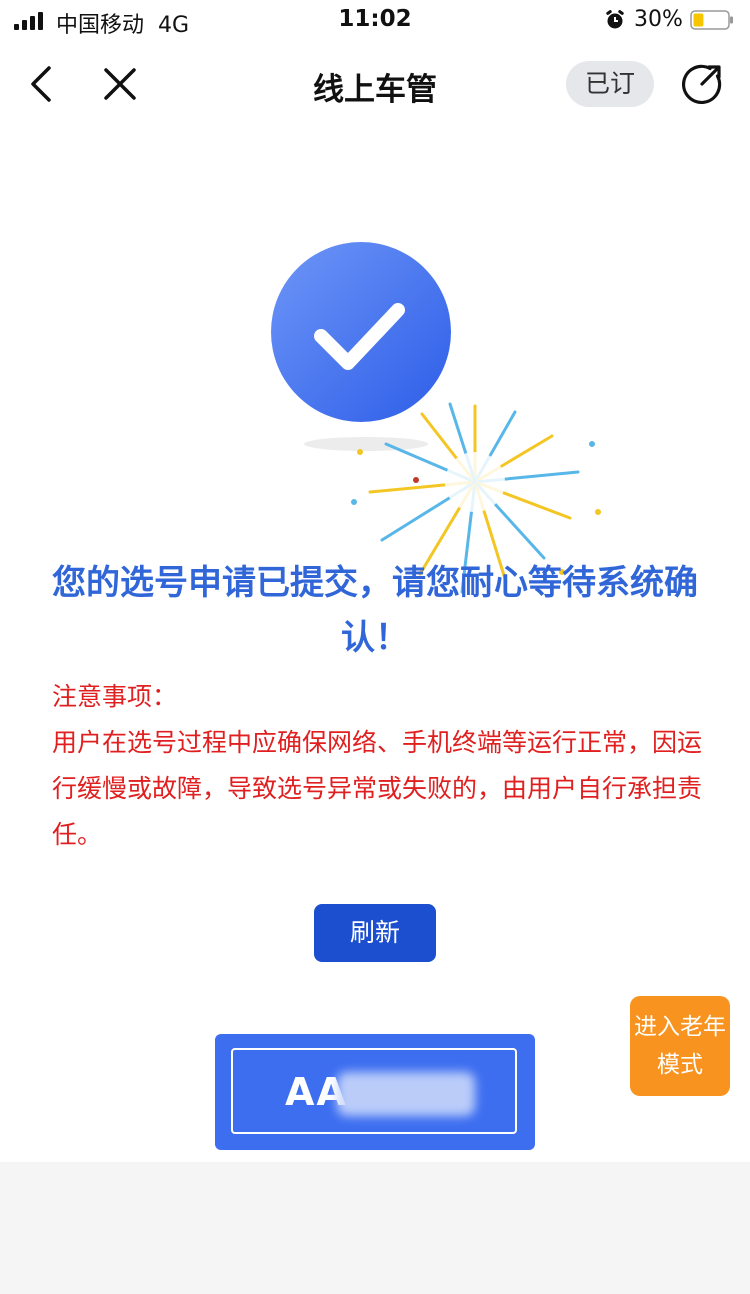  What do you see at coordinates (680, 1046) in the screenshot?
I see `elder-mode-button: 进入老年模式` at bounding box center [680, 1046].